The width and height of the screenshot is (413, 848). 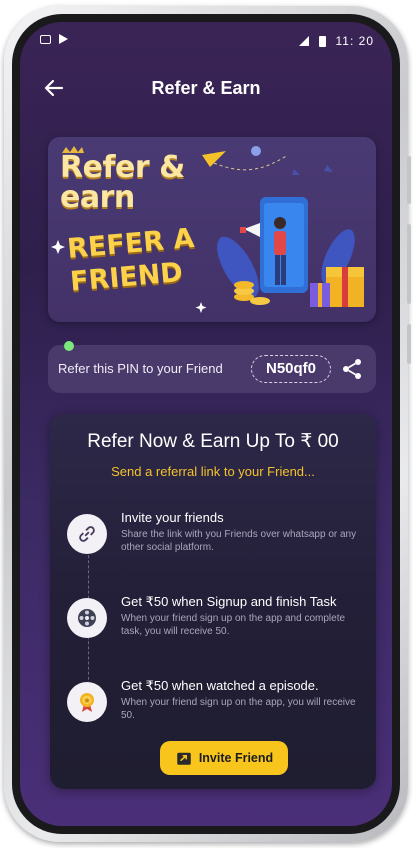 What do you see at coordinates (291, 369) in the screenshot?
I see `pin-code: N50qf0` at bounding box center [291, 369].